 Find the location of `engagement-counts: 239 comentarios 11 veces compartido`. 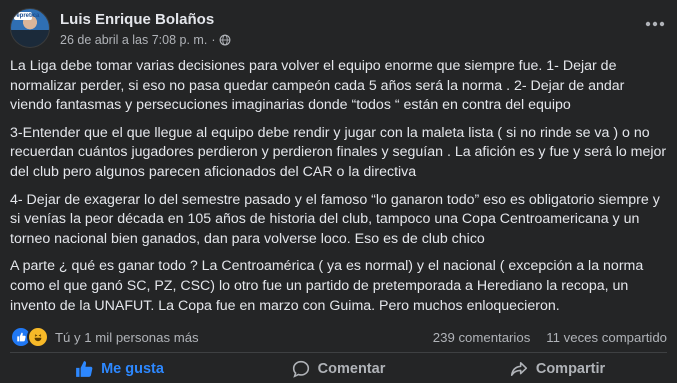

engagement-counts: 239 comentarios 11 veces compartido is located at coordinates (550, 337).